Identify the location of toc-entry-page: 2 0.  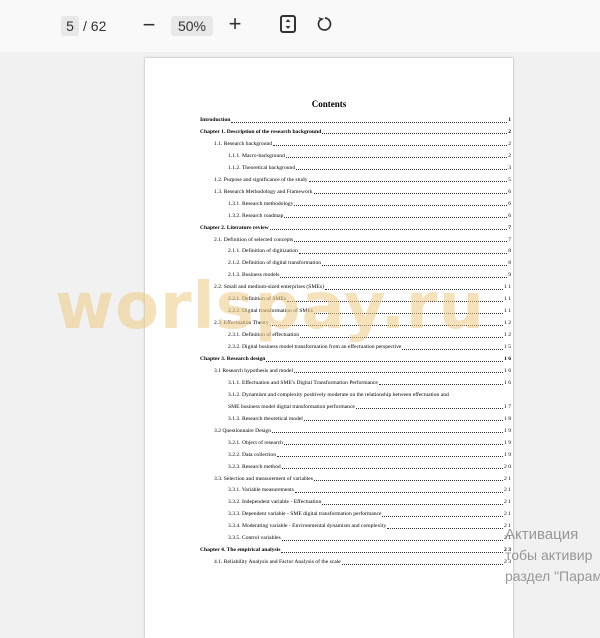
(507, 466).